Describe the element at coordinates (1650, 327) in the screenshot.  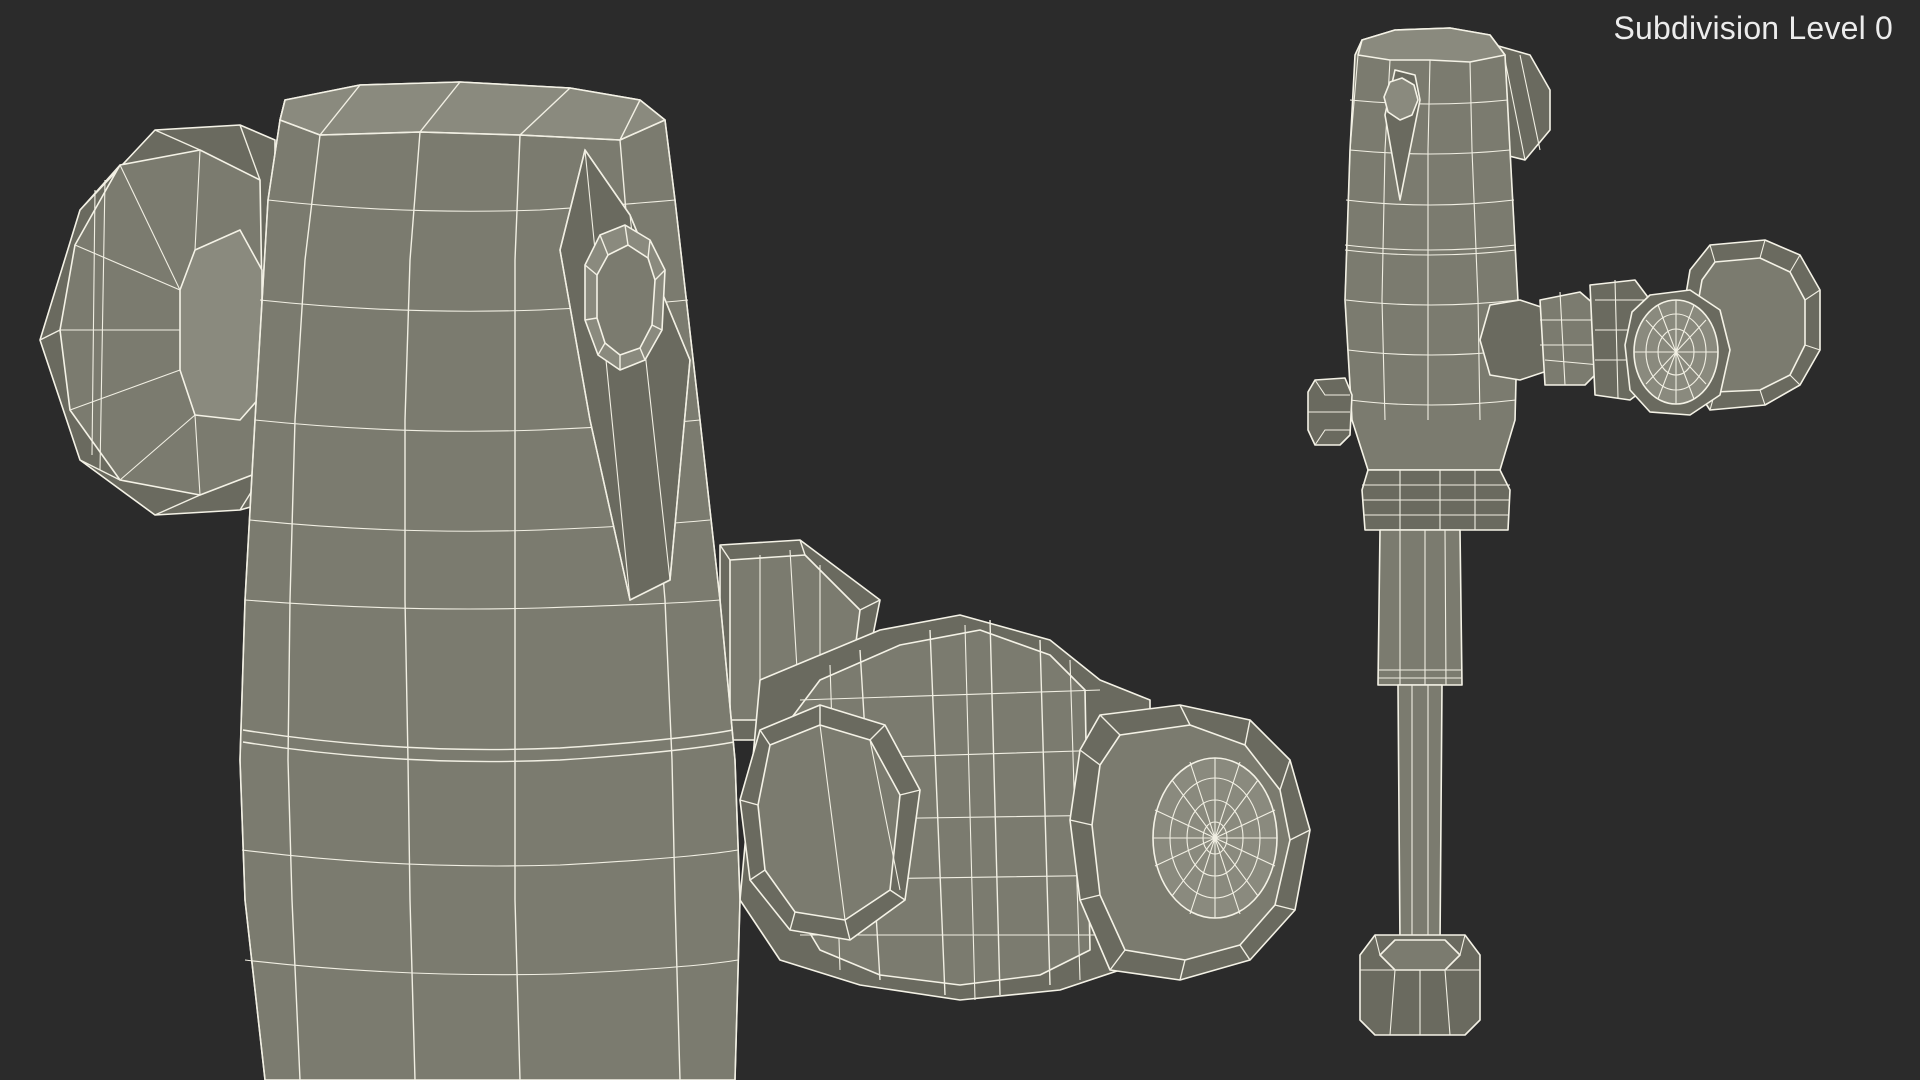
I see `fullview-supply-assembly` at that location.